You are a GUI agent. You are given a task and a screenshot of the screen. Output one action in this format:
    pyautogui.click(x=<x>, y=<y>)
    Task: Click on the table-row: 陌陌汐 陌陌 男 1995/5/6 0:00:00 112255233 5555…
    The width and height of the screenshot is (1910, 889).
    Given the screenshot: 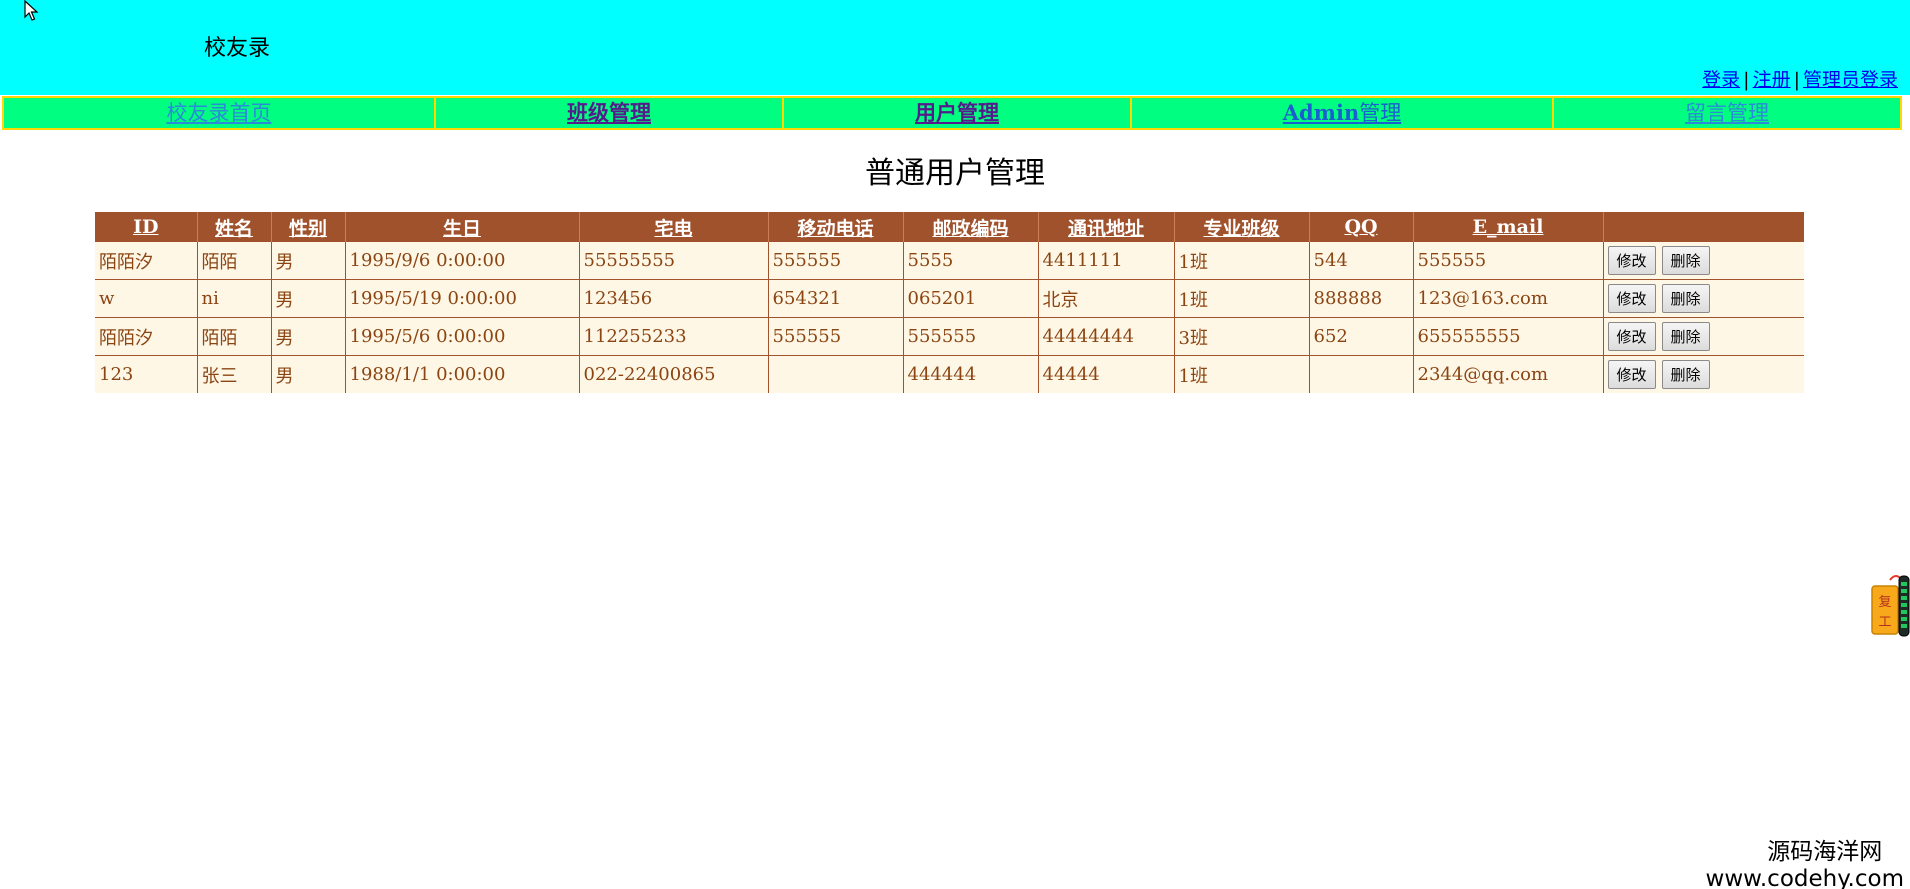 What is the action you would take?
    pyautogui.click(x=949, y=336)
    